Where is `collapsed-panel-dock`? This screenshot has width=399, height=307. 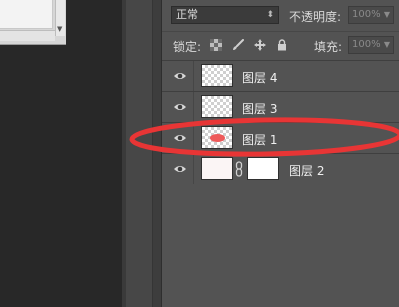
collapsed-panel-dock is located at coordinates (139, 153).